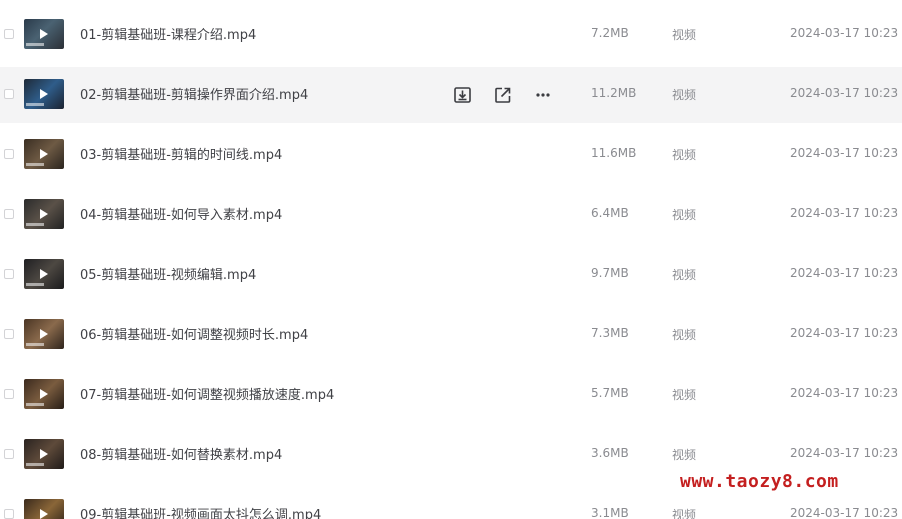 This screenshot has height=519, width=902. What do you see at coordinates (610, 333) in the screenshot?
I see `file-size: 7.3MB` at bounding box center [610, 333].